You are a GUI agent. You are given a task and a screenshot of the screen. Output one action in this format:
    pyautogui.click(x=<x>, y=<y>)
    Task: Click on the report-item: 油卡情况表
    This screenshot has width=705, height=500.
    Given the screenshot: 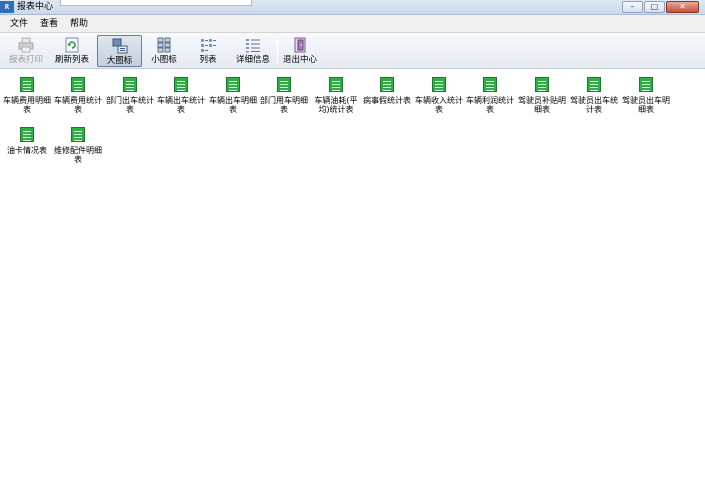 What is the action you would take?
    pyautogui.click(x=27, y=141)
    